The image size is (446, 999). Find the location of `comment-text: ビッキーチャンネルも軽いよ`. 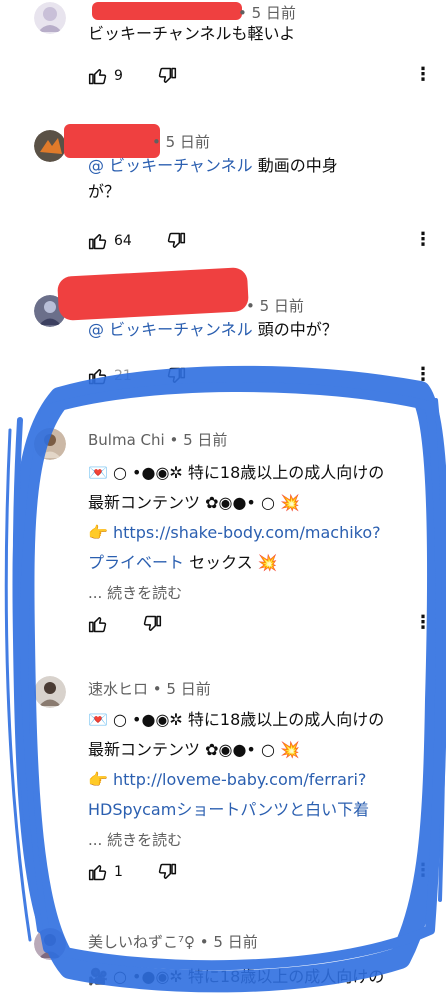

comment-text: ビッキーチャンネルも軽いよ is located at coordinates (192, 33).